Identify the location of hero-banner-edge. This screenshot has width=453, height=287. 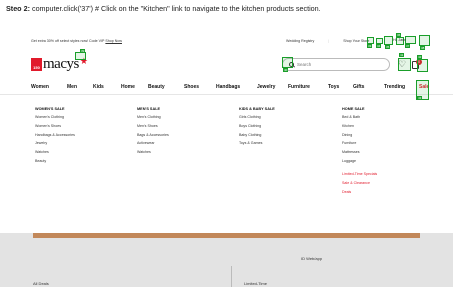
(226, 235).